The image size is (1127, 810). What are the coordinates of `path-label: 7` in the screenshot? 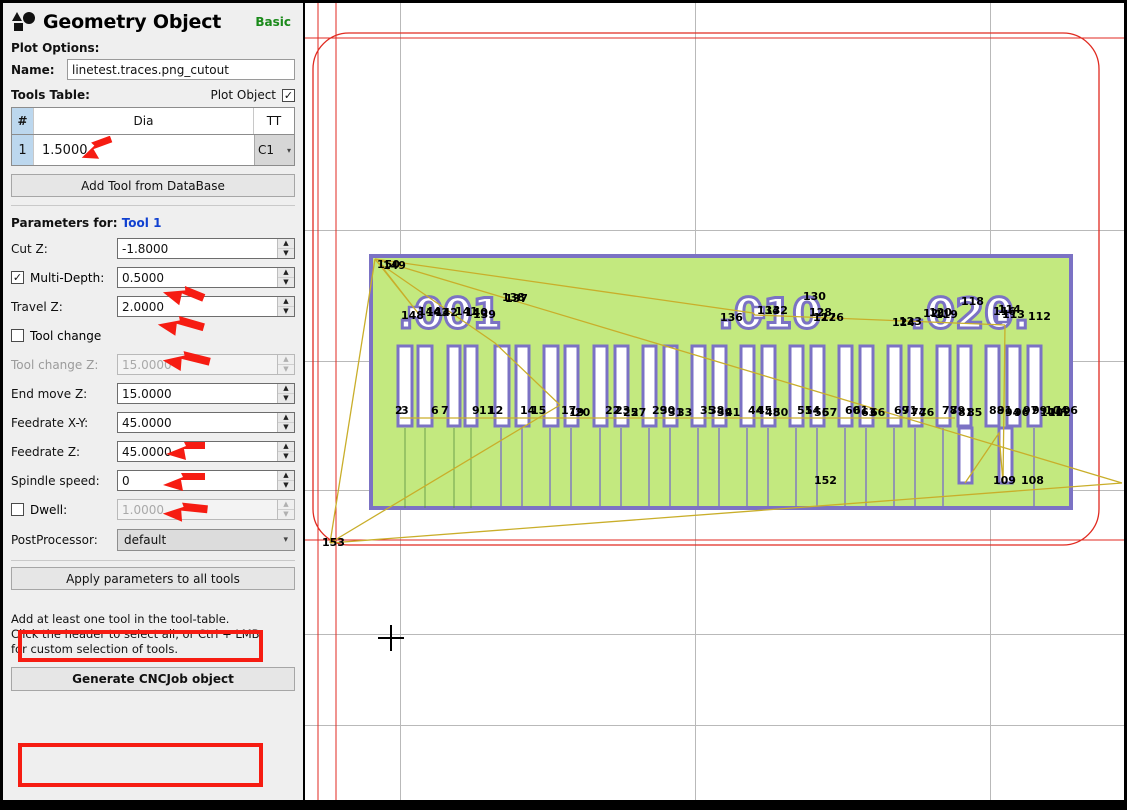 It's located at (445, 410).